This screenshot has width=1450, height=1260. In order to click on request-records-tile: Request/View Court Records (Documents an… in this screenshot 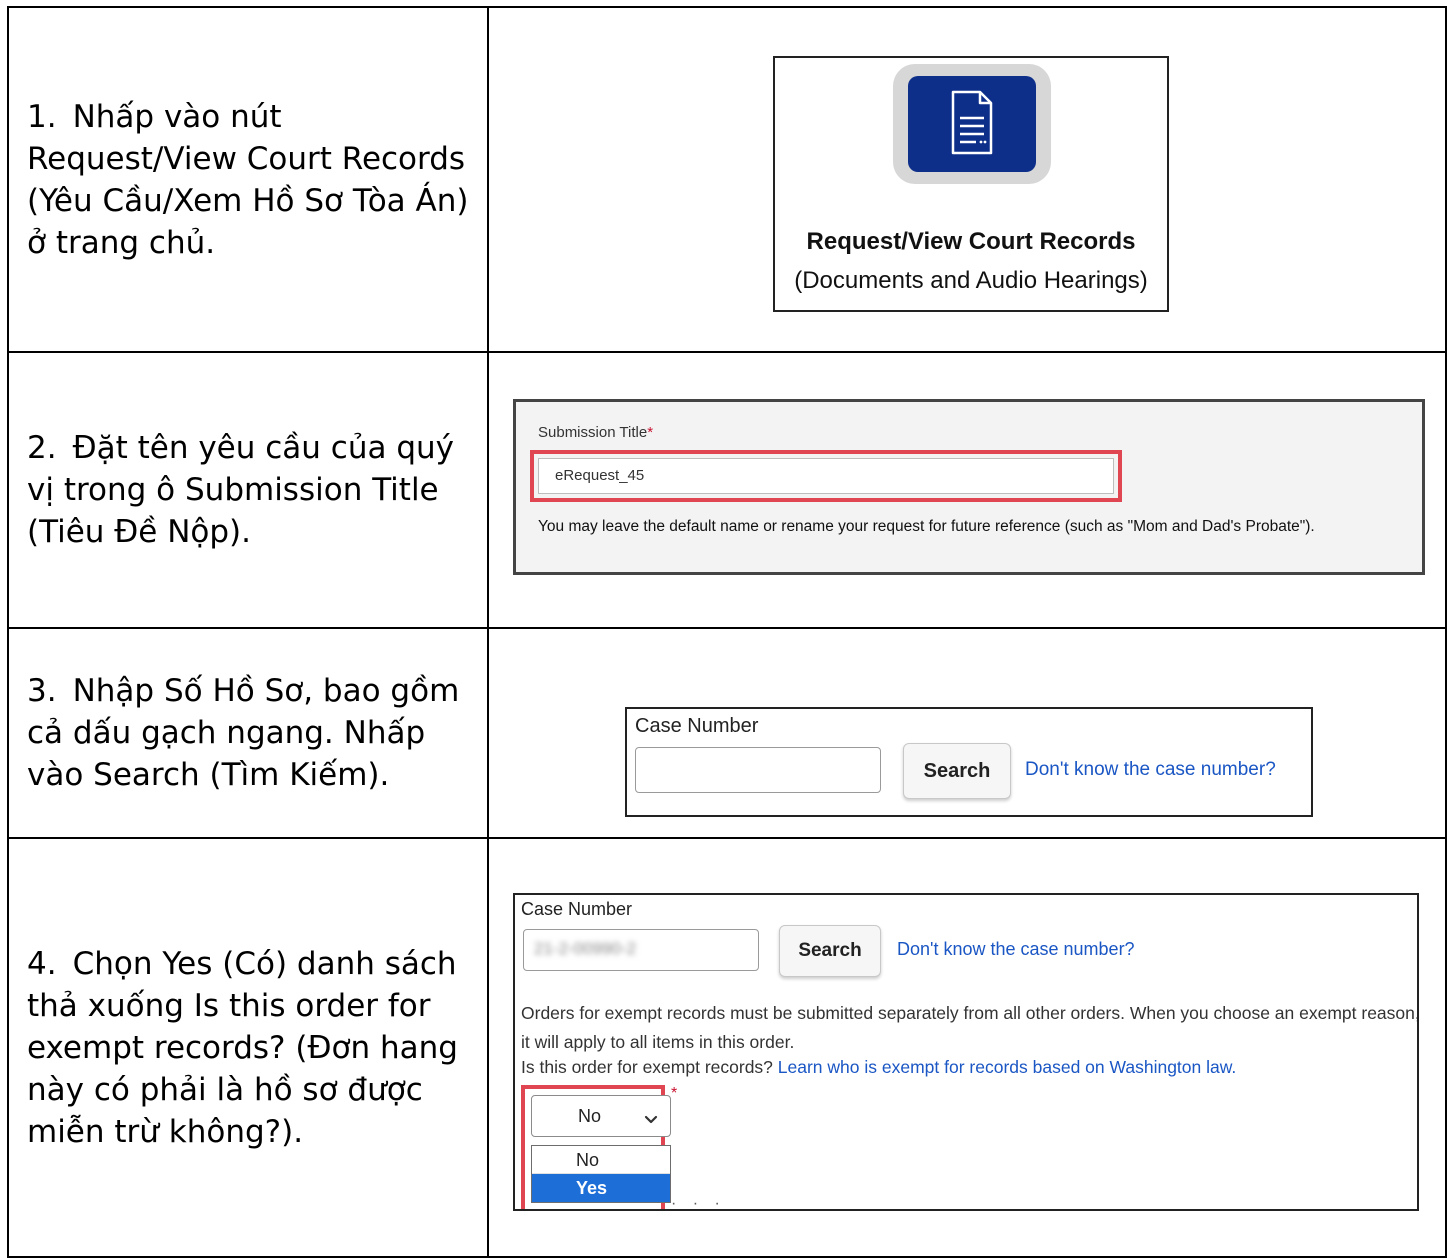, I will do `click(971, 184)`.